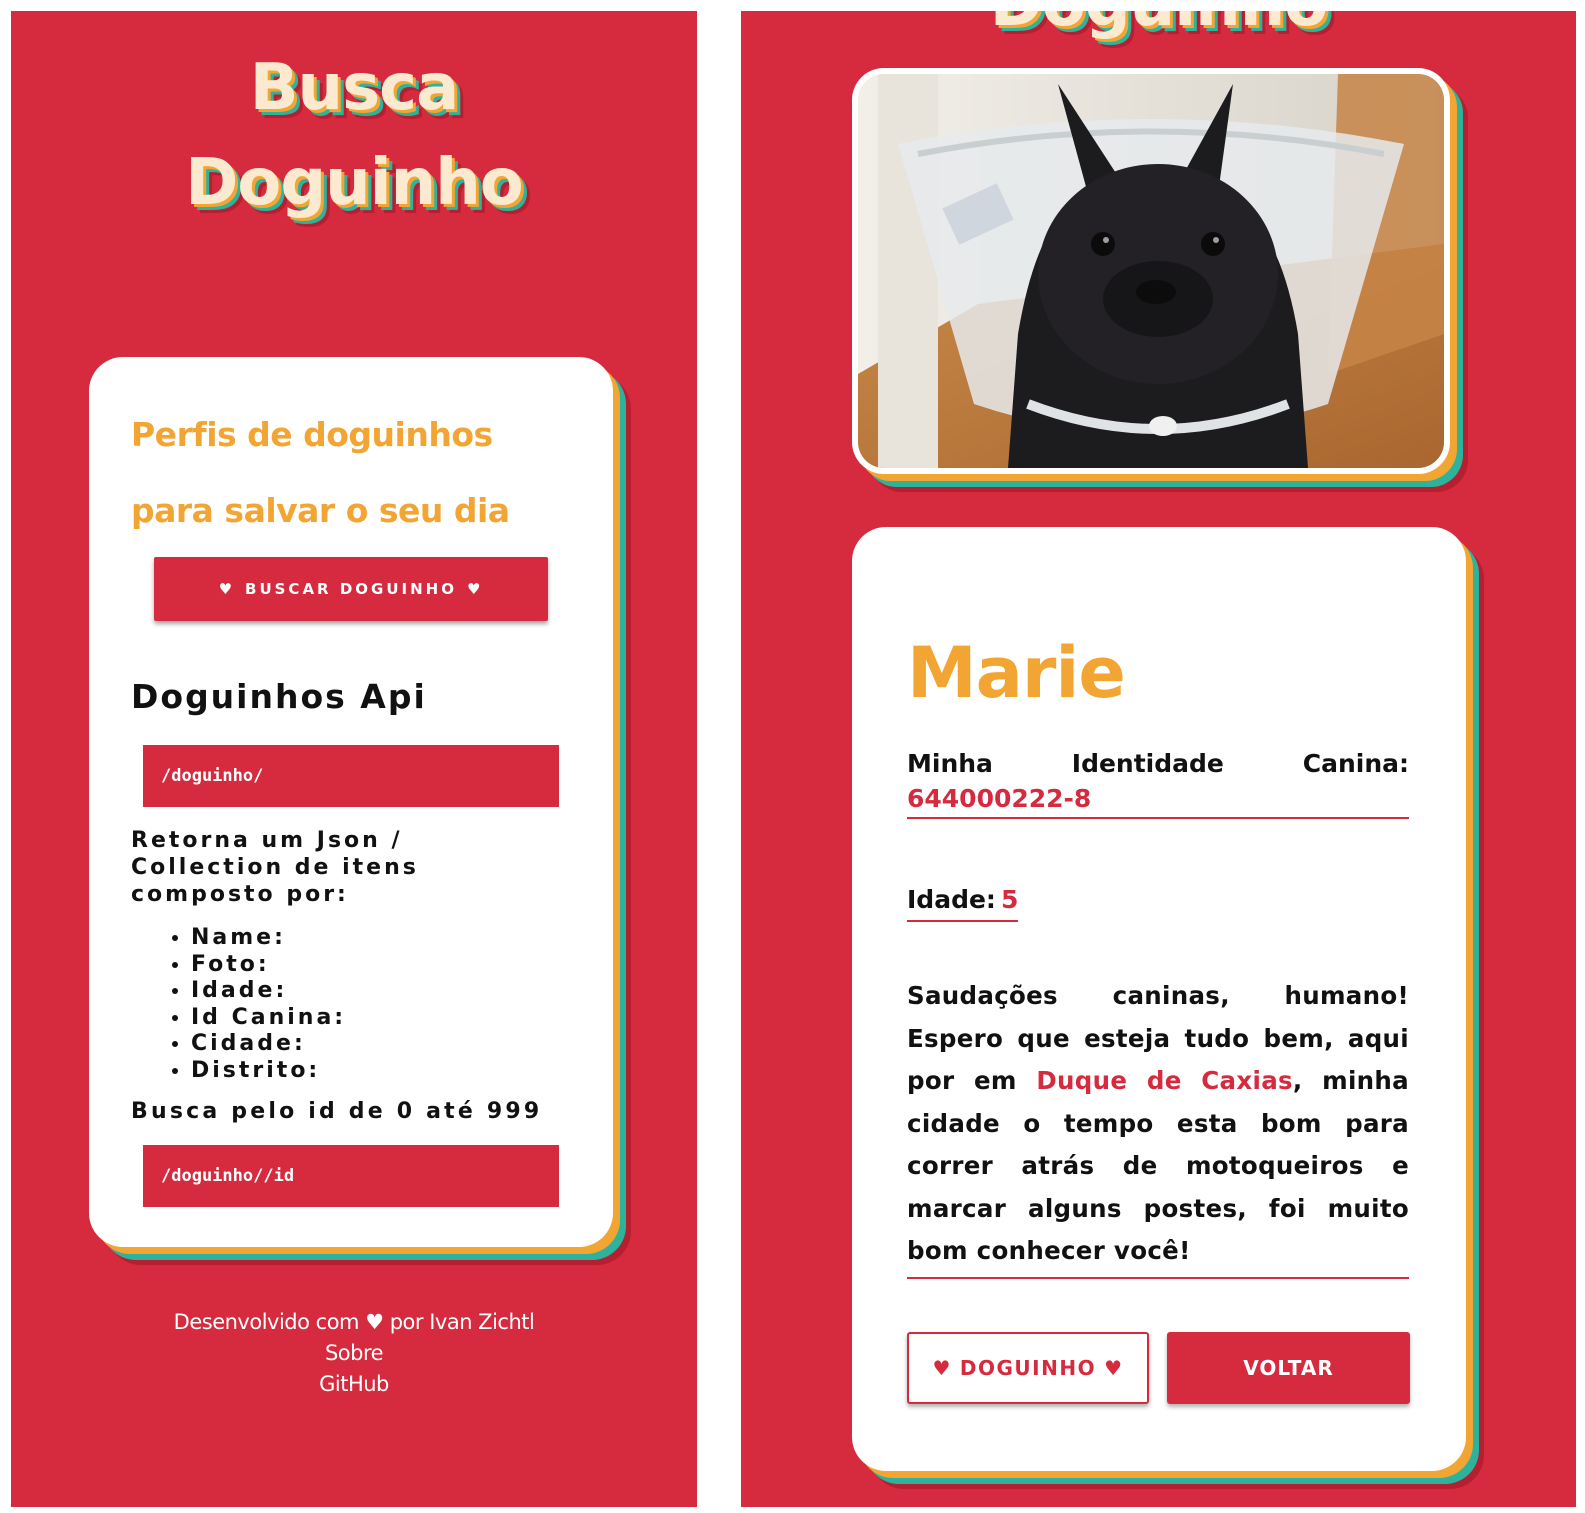 The height and width of the screenshot is (1513, 1585). I want to click on about-link: Sobre, so click(354, 1353).